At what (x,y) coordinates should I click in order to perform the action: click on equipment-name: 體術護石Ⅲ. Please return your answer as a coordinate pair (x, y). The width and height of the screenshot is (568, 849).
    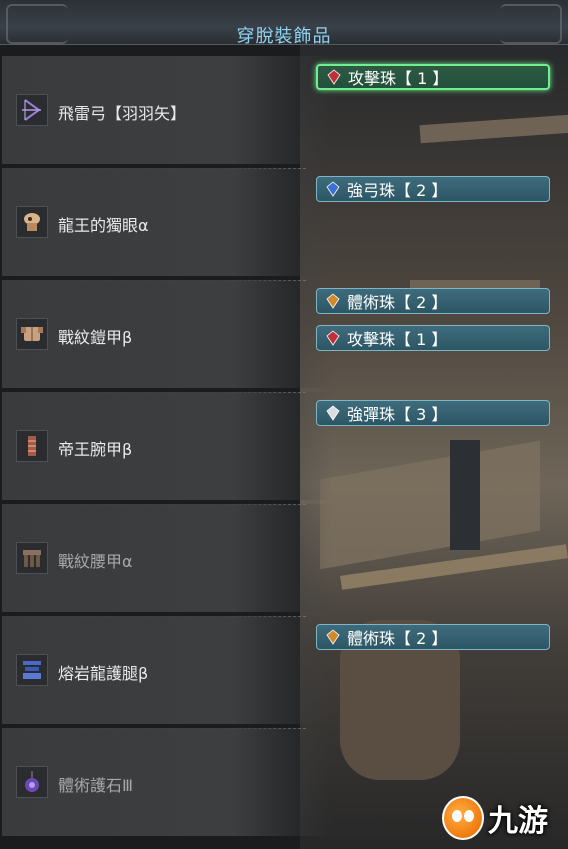
    Looking at the image, I should click on (96, 785).